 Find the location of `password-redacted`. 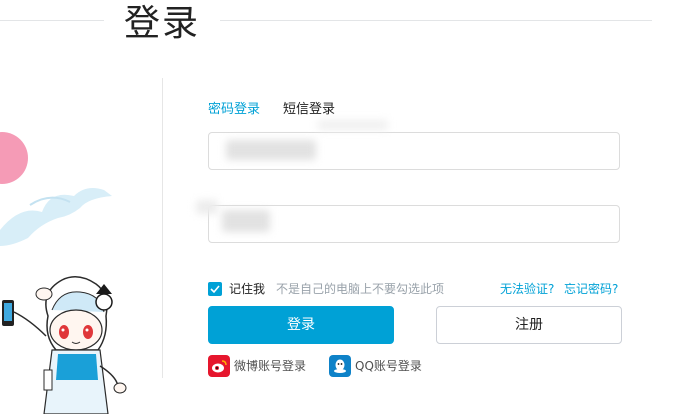

password-redacted is located at coordinates (246, 221).